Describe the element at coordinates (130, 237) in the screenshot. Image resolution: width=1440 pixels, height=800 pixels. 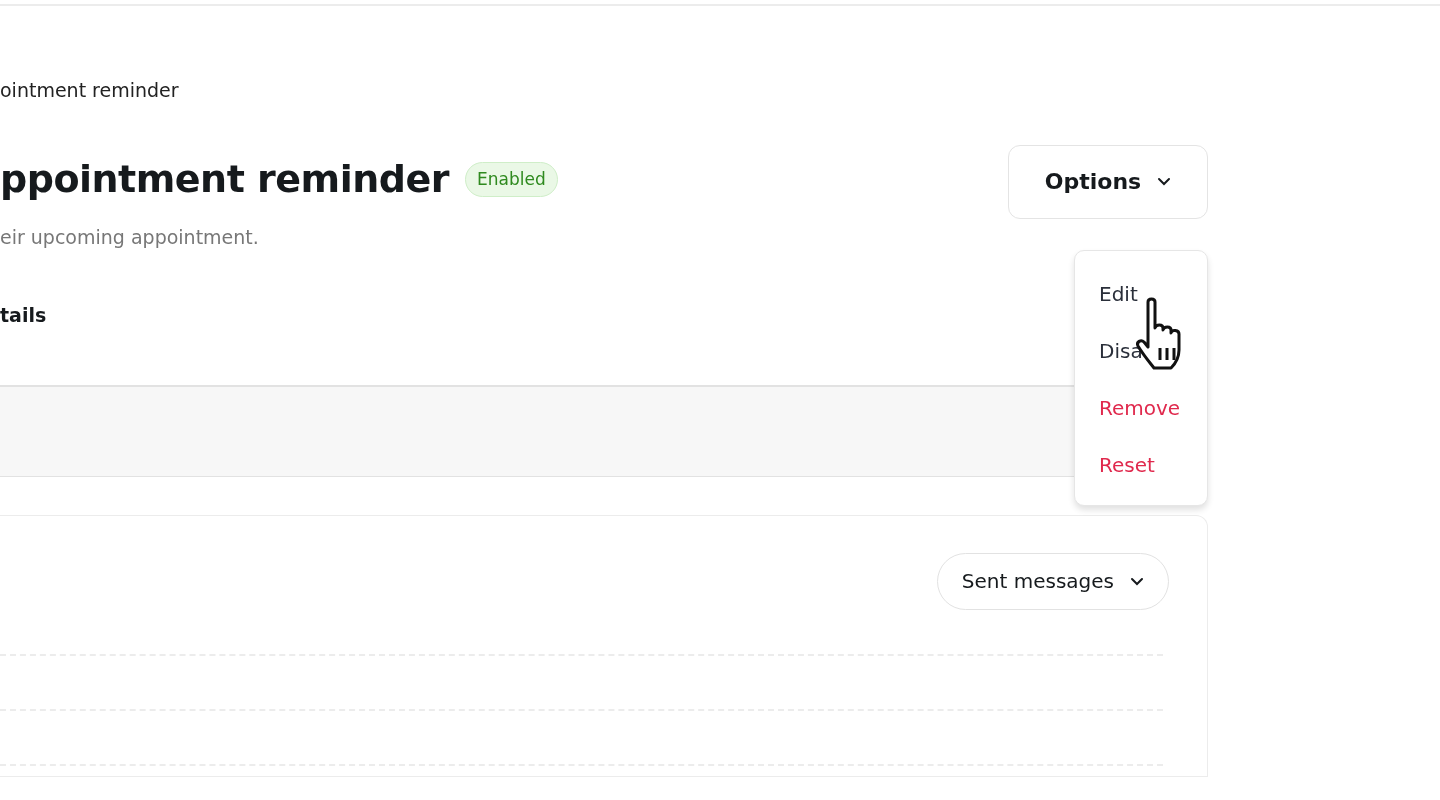
I see `description: eir upcoming appointment.` at that location.